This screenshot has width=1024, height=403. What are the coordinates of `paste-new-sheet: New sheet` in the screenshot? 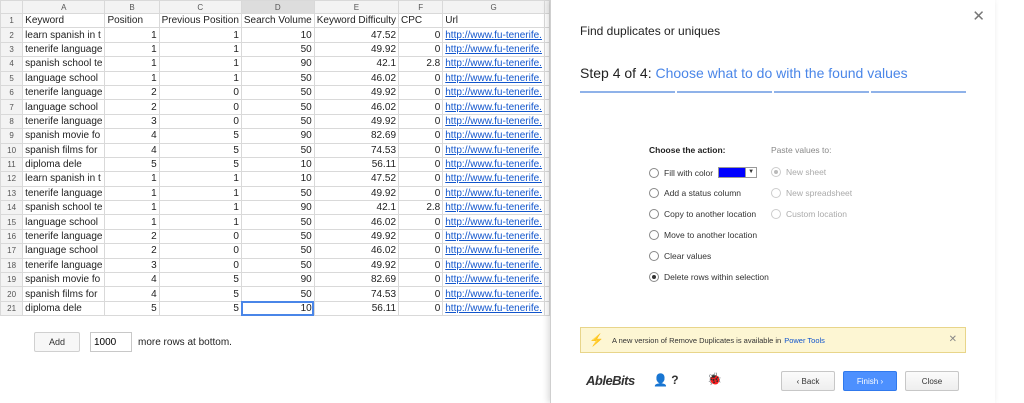 It's located at (798, 172).